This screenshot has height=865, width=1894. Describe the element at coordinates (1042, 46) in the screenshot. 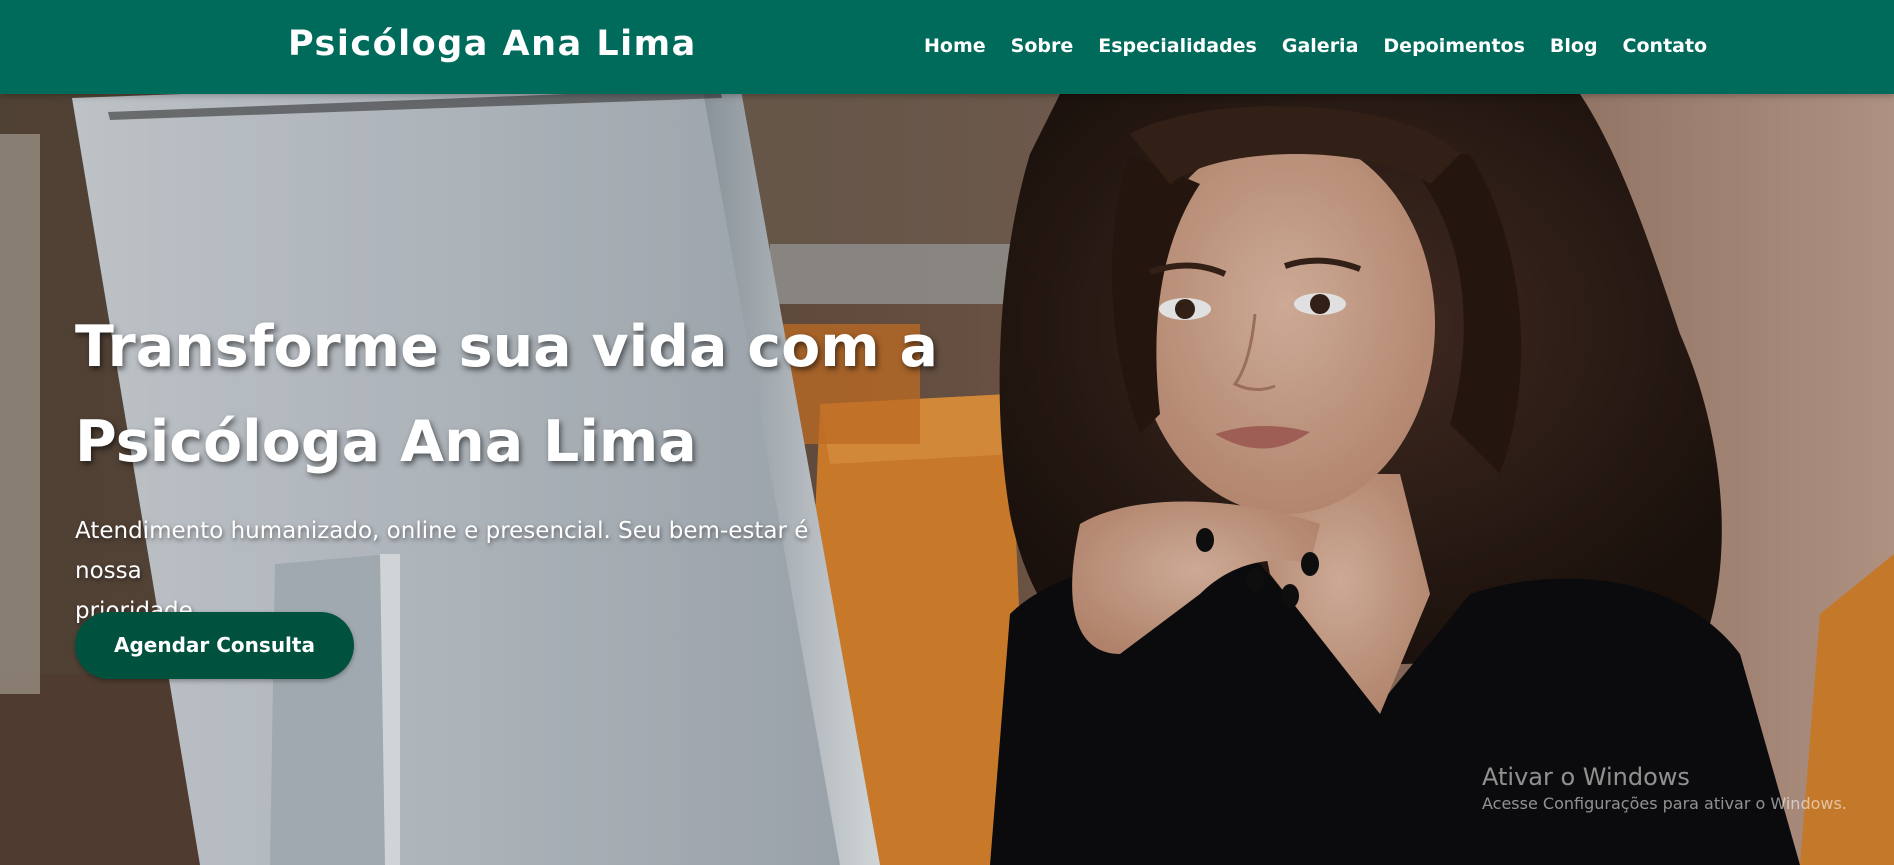

I see `nav-link-sobre: Sobre` at that location.